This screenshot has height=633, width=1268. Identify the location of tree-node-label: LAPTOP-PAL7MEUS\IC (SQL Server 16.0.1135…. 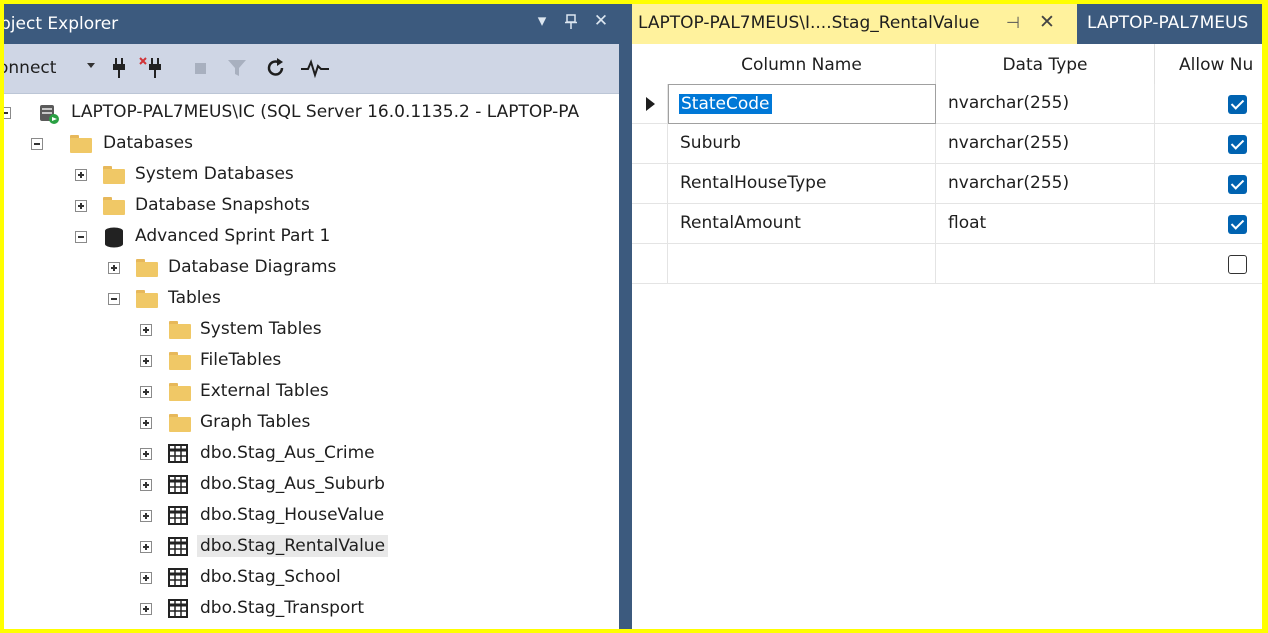
(325, 112).